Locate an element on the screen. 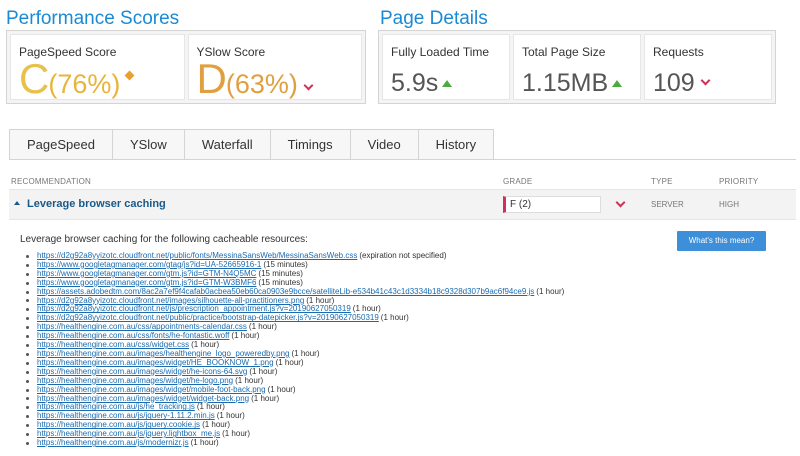 The width and height of the screenshot is (800, 456). pagespeed-grade: C is located at coordinates (34, 78).